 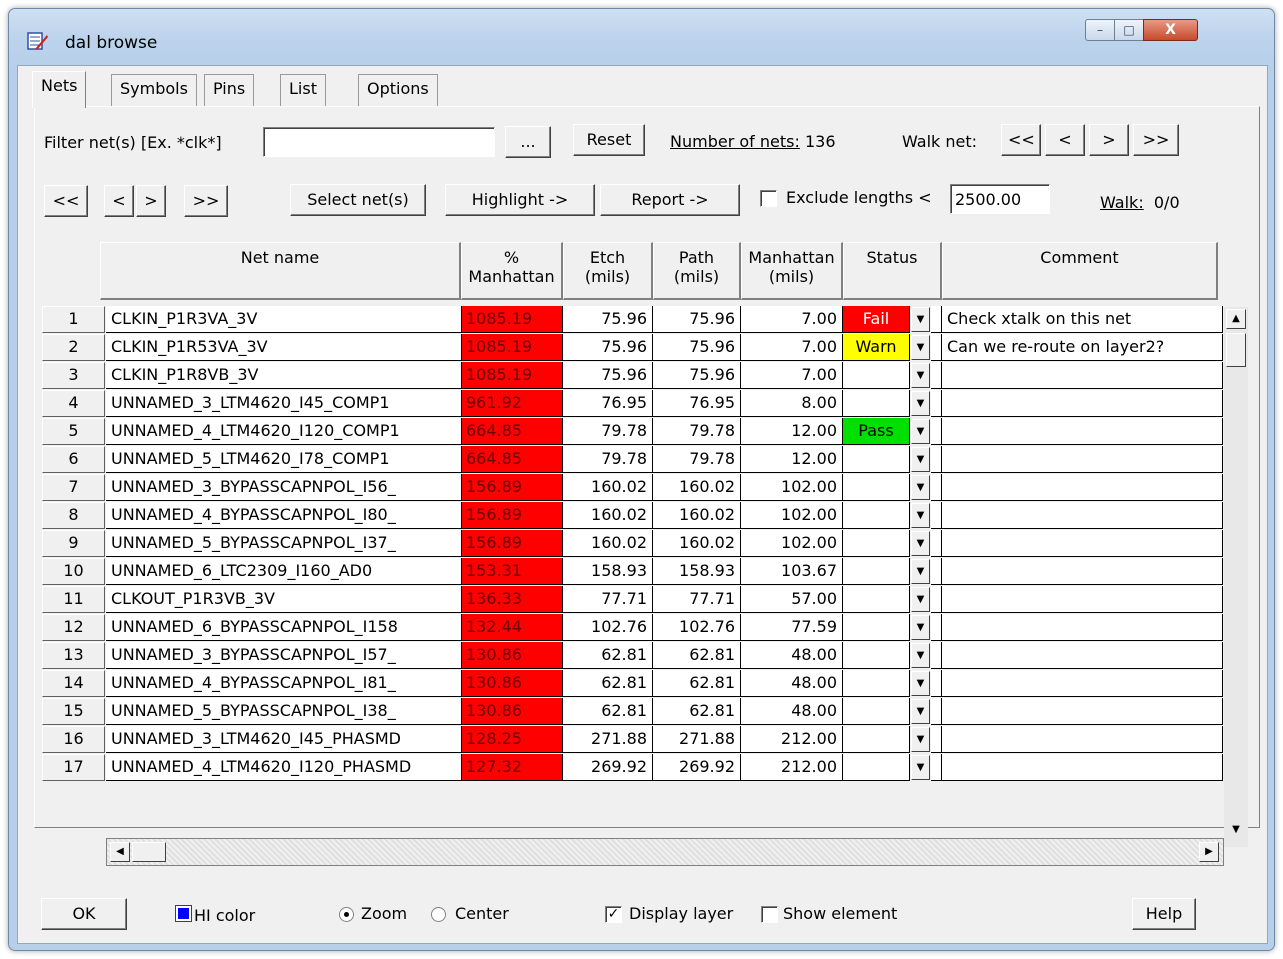 I want to click on walk-net-last-button: >>, so click(x=1156, y=140).